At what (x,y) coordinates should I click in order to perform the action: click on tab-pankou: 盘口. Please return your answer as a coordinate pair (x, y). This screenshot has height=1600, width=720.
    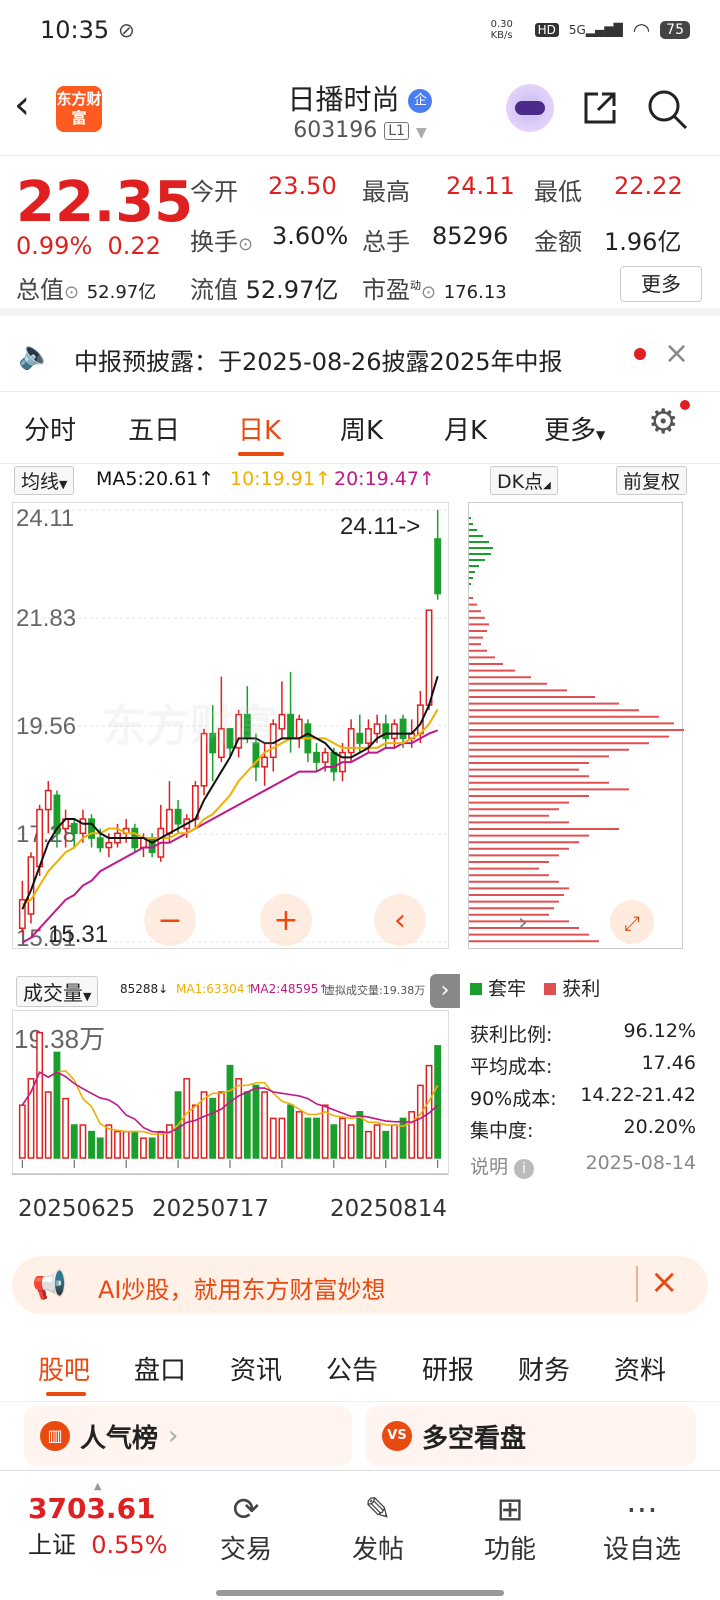
    Looking at the image, I should click on (160, 1368).